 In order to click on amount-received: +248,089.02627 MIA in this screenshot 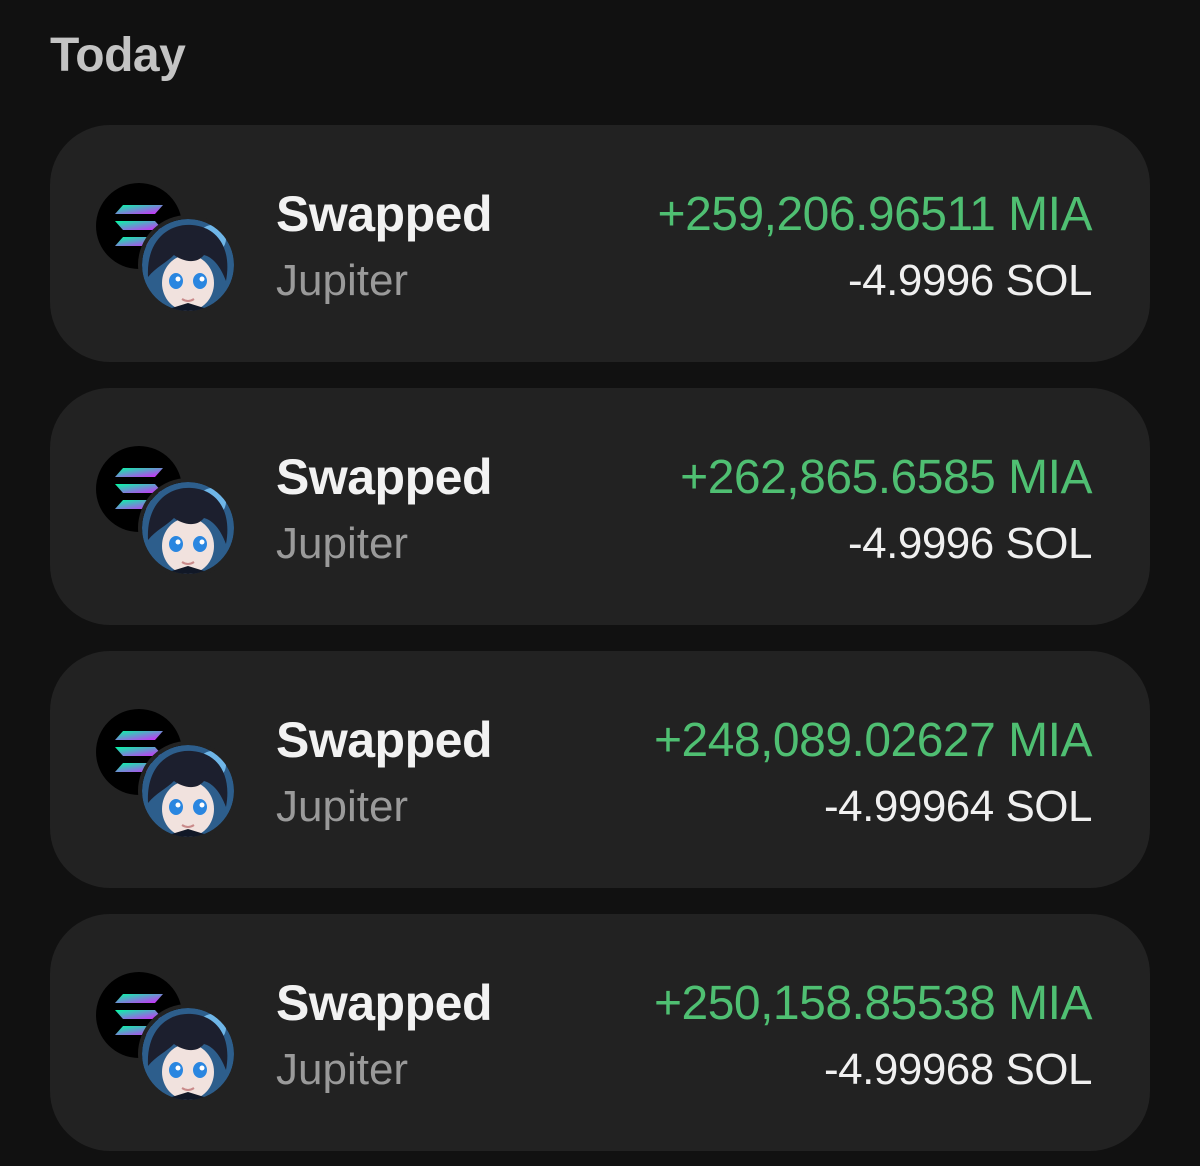, I will do `click(873, 740)`.